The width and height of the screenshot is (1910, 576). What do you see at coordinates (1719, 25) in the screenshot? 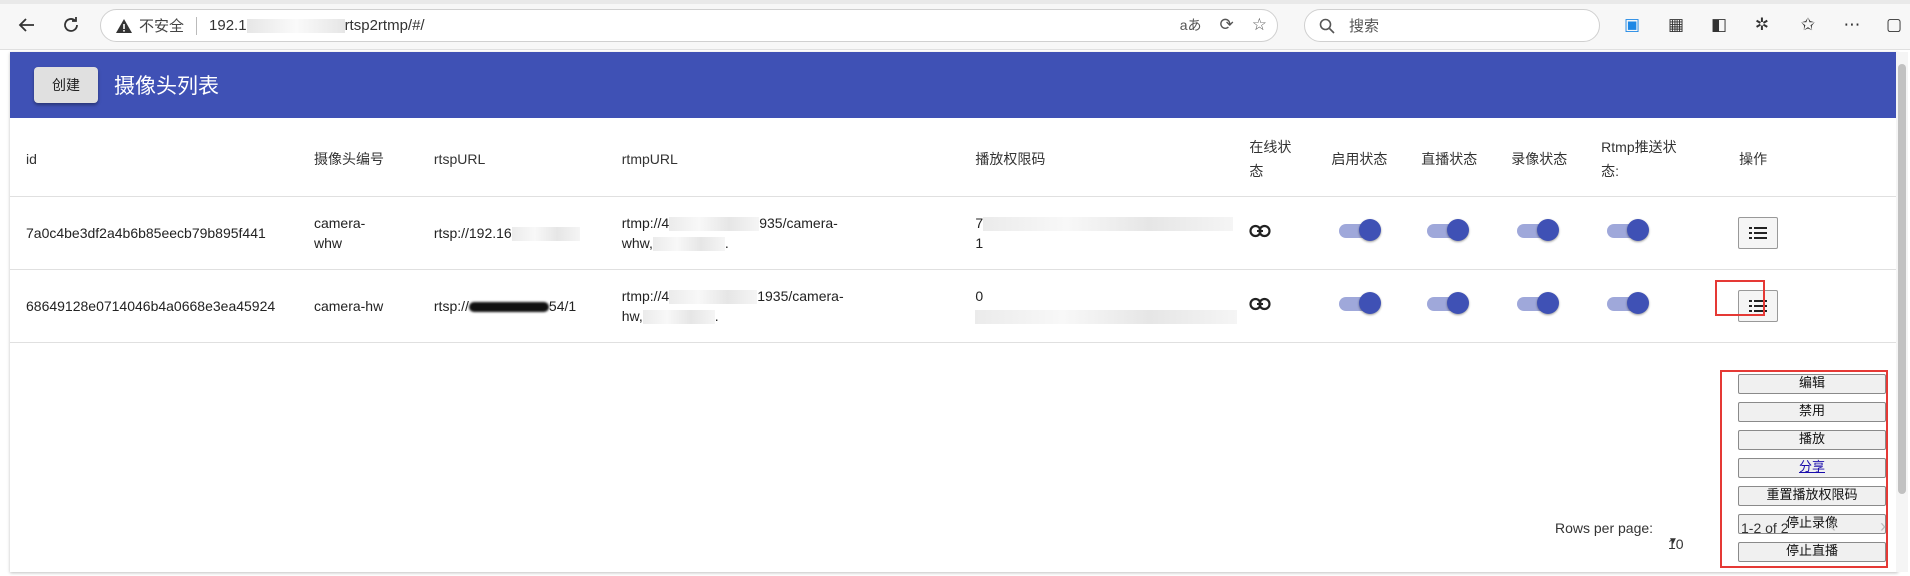
I see `split-screen-icon: ◧` at bounding box center [1719, 25].